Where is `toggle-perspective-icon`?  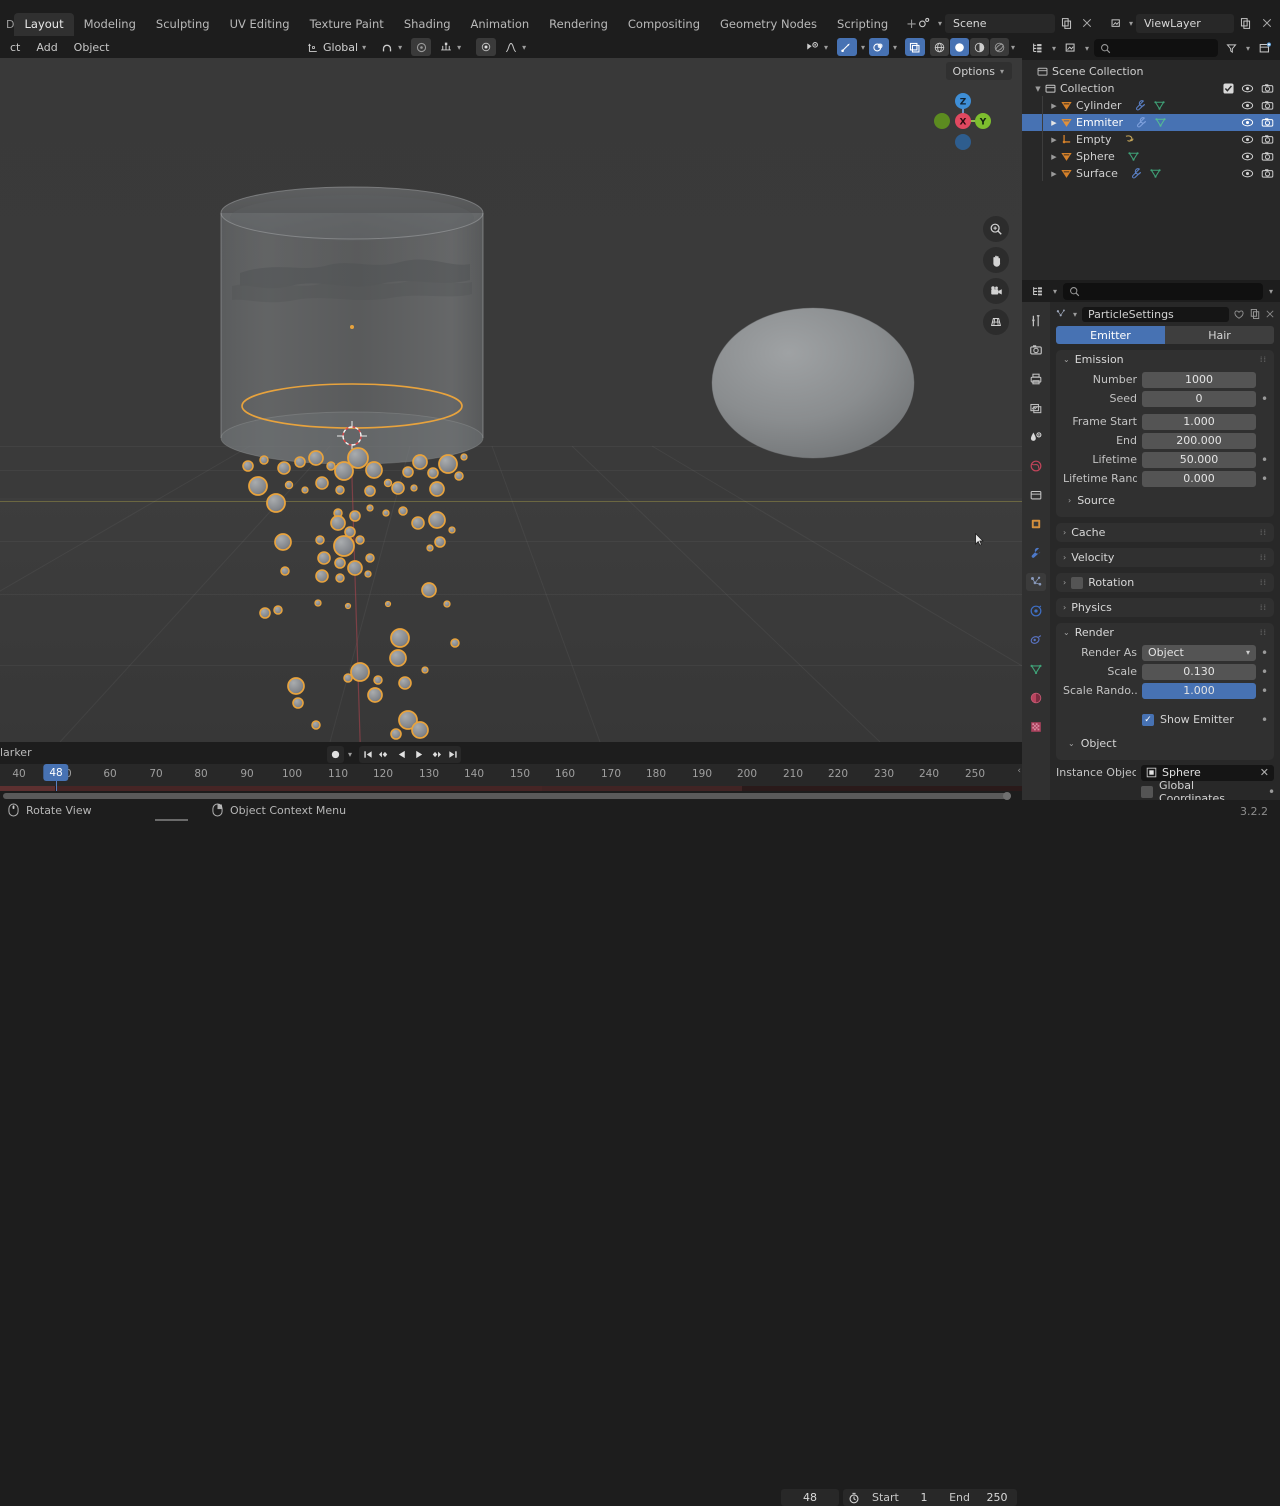
toggle-perspective-icon is located at coordinates (996, 322).